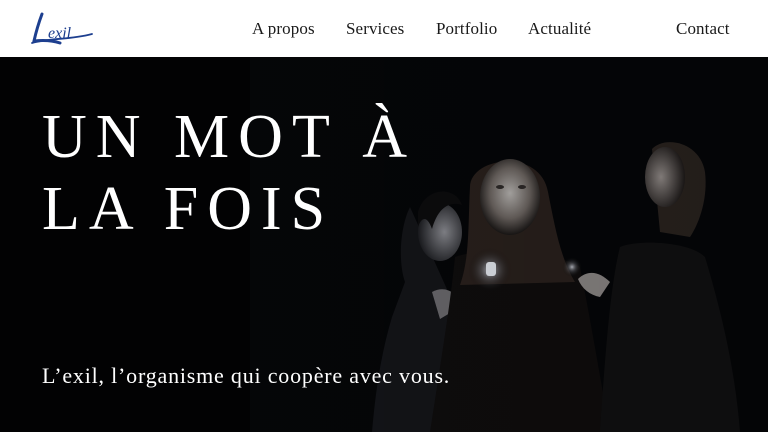 This screenshot has height=432, width=768. I want to click on hero-title-line-1: UN MOT À, so click(229, 137).